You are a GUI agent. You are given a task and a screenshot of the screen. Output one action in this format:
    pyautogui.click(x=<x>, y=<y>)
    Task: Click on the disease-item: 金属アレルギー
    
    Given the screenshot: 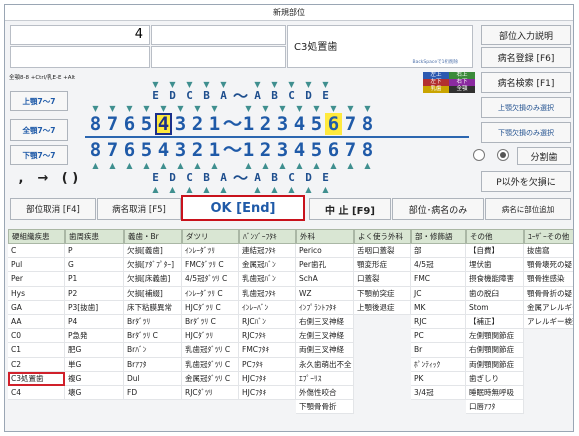 What is the action you would take?
    pyautogui.click(x=548, y=307)
    